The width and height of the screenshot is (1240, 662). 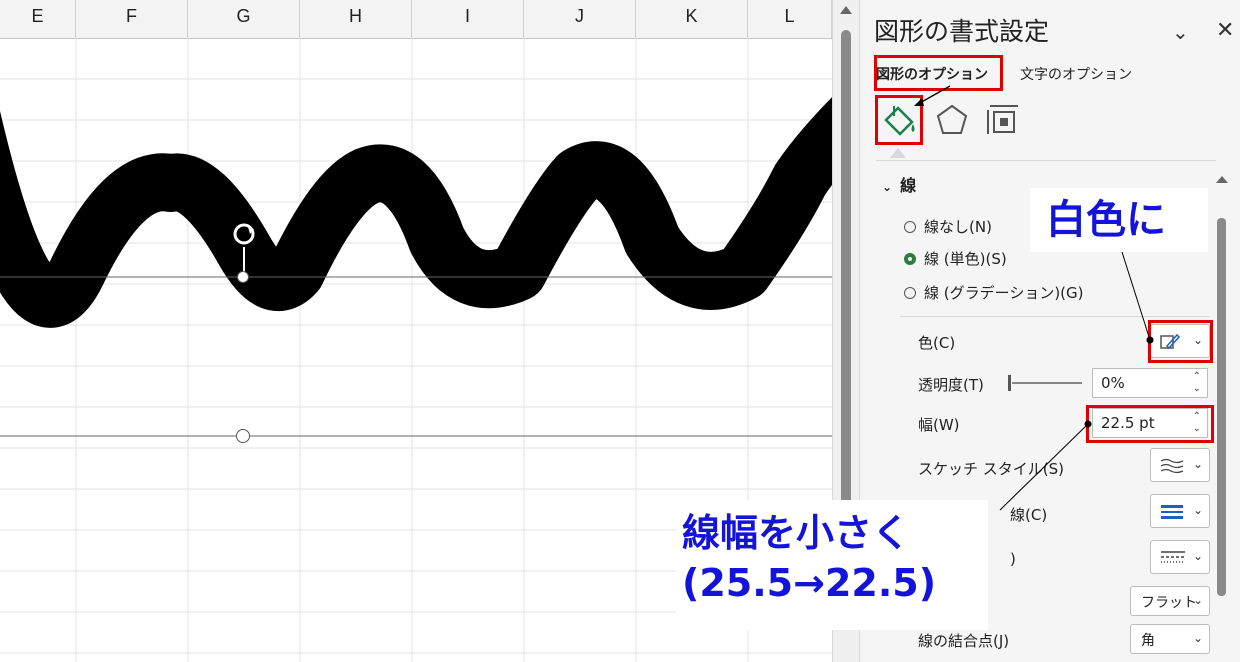 I want to click on radio-label: 線 (単色)(S), so click(x=965, y=259).